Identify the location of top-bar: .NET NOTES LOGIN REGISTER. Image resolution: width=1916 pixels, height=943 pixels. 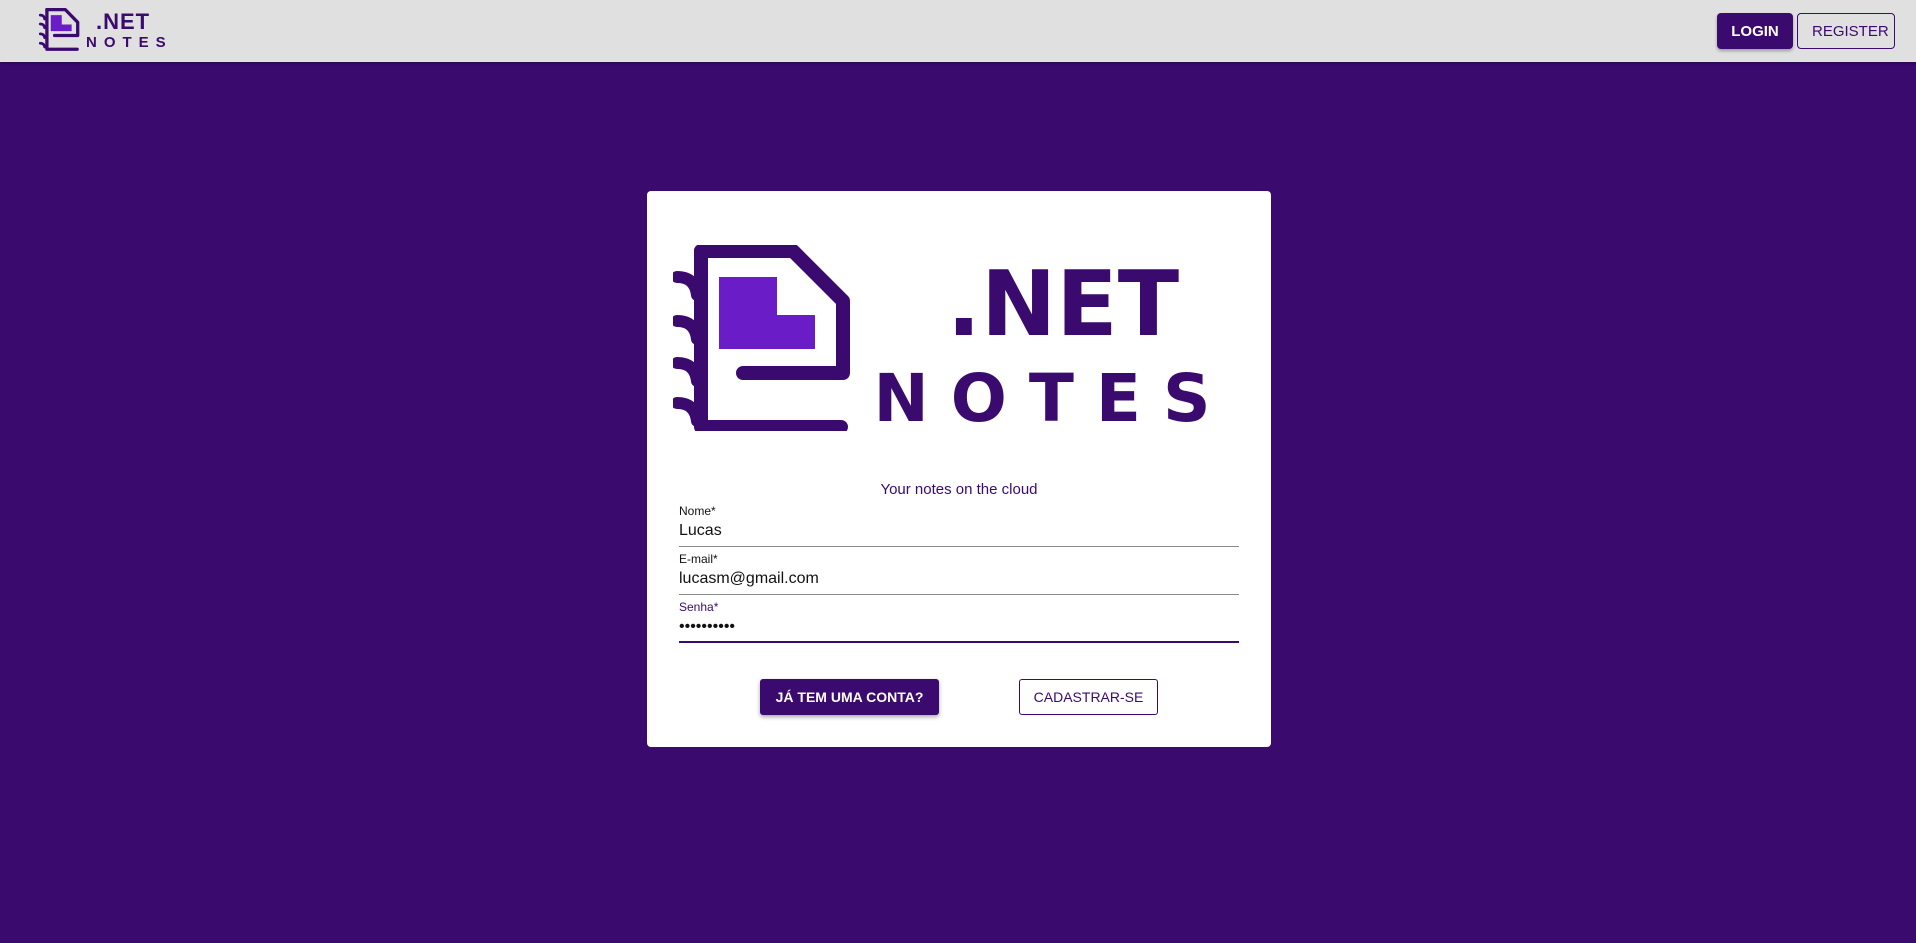
(958, 31).